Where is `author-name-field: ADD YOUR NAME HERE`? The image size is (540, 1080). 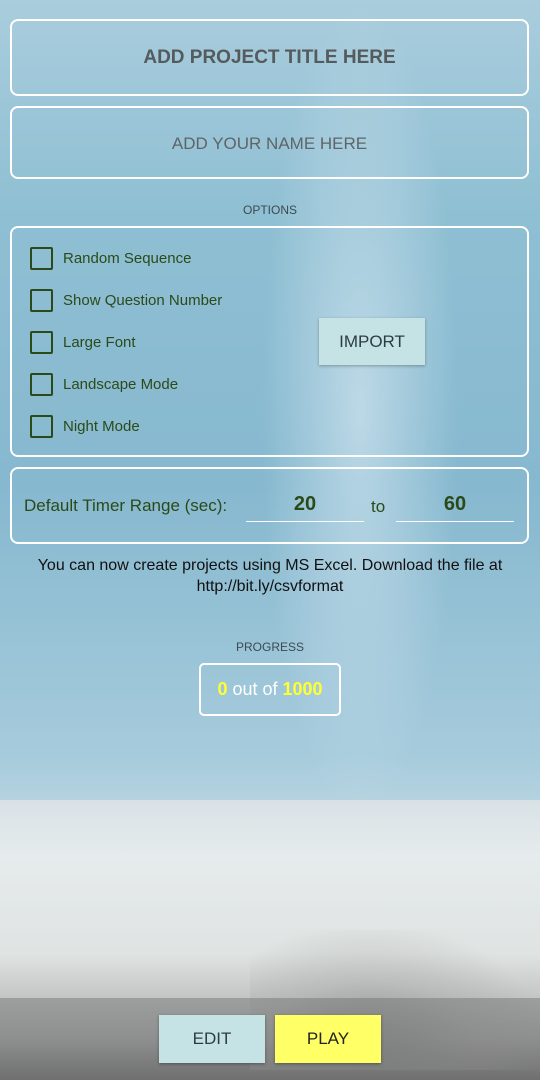 author-name-field: ADD YOUR NAME HERE is located at coordinates (269, 142).